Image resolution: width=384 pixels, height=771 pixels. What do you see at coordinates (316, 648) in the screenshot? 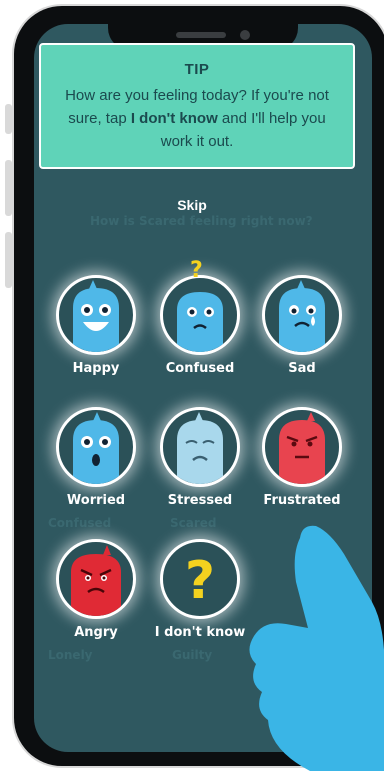
I see `pointing-hand-icon` at bounding box center [316, 648].